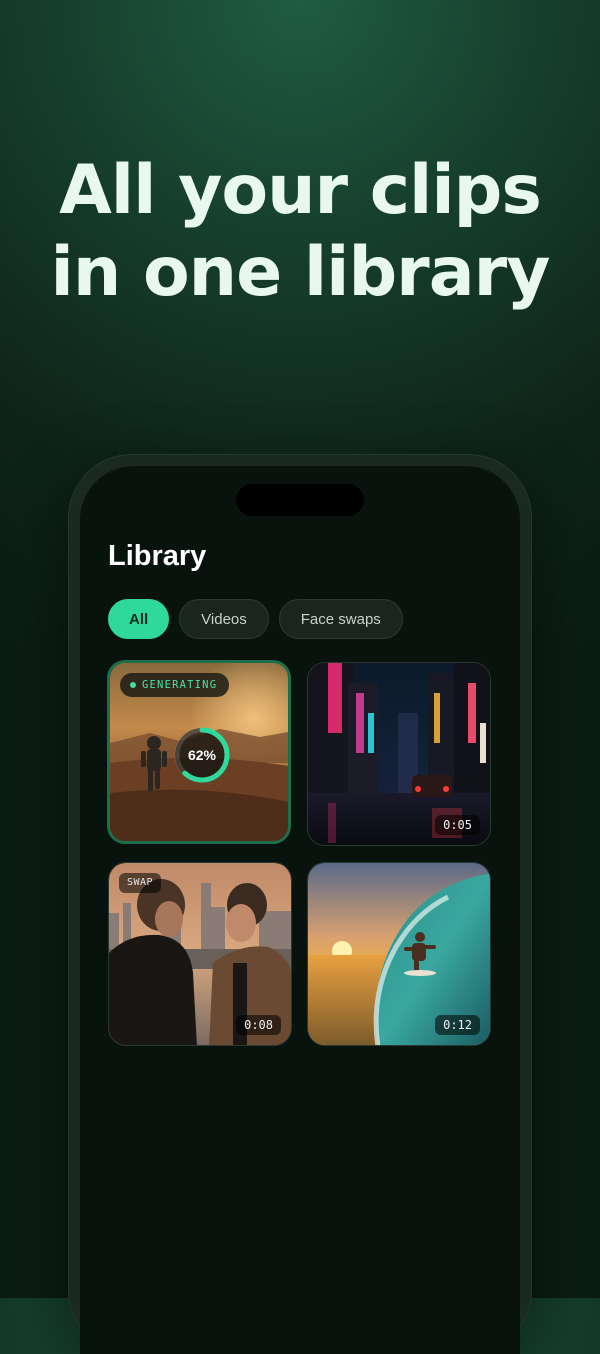 The width and height of the screenshot is (600, 1354). Describe the element at coordinates (340, 619) in the screenshot. I see `tab-face-swaps: Face swaps` at that location.